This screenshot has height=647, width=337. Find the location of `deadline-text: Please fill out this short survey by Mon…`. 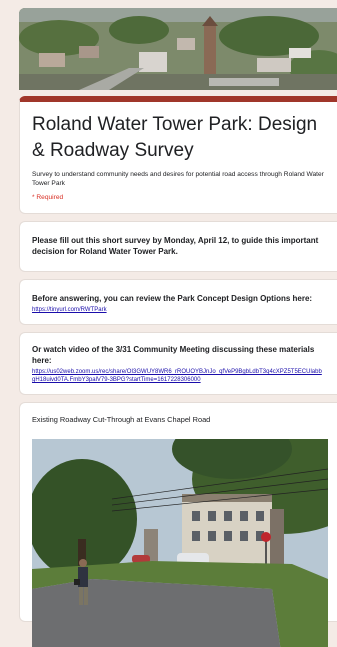

deadline-text: Please fill out this short survey by Mon… is located at coordinates (175, 246).